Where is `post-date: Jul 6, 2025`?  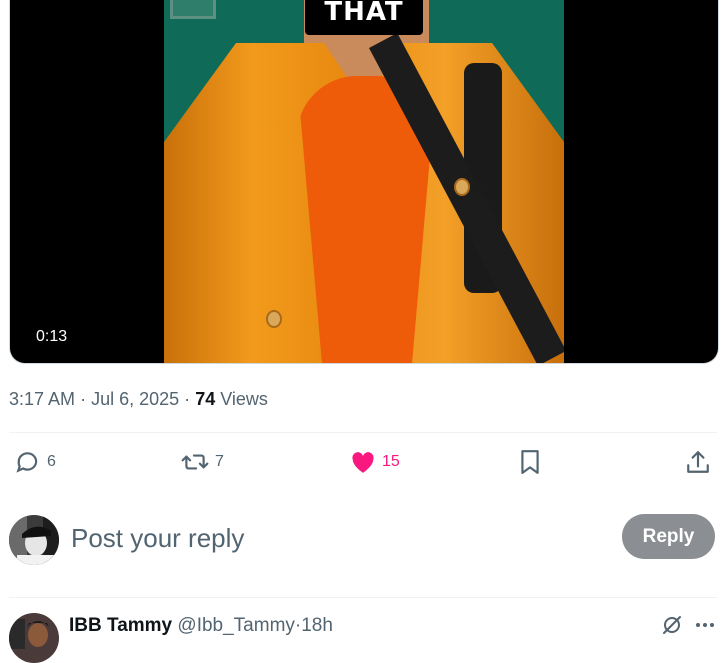
post-date: Jul 6, 2025 is located at coordinates (135, 399).